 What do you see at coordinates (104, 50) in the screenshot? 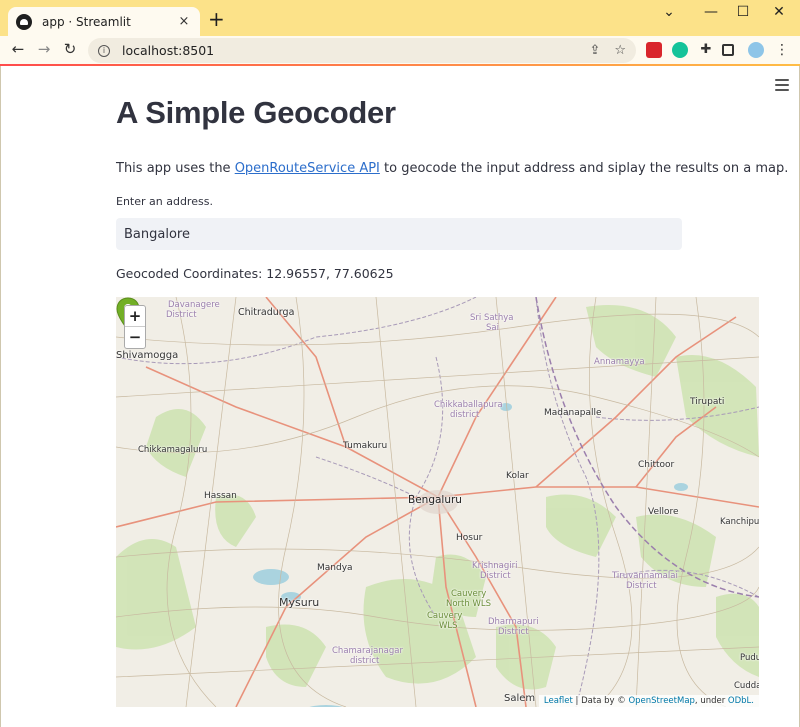
I see `site-info-icon: i` at bounding box center [104, 50].